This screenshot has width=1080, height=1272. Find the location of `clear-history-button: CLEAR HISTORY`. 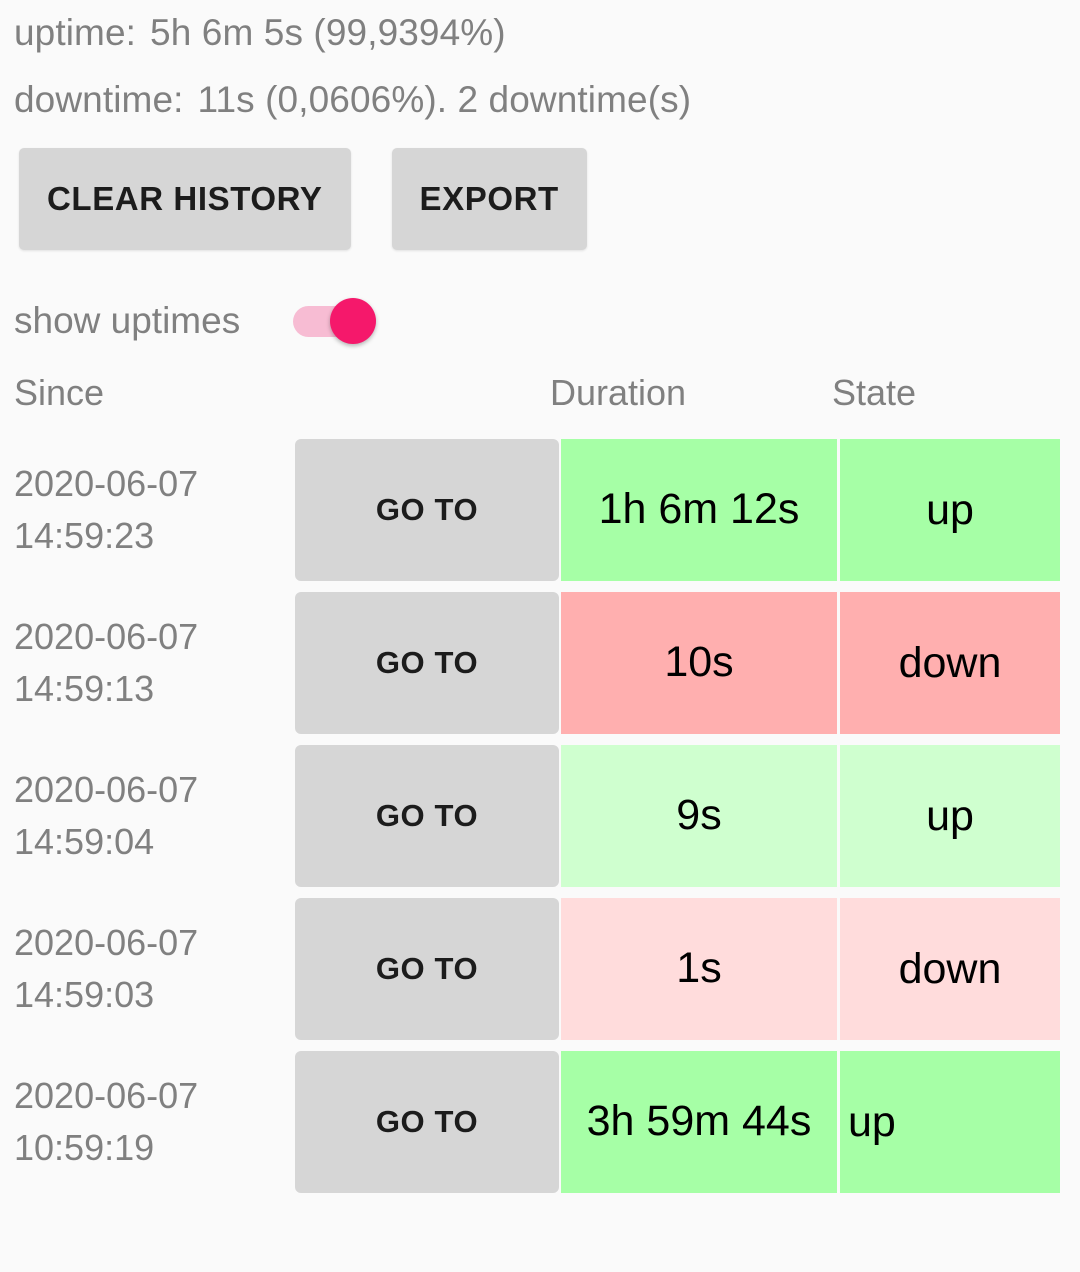

clear-history-button: CLEAR HISTORY is located at coordinates (185, 199).